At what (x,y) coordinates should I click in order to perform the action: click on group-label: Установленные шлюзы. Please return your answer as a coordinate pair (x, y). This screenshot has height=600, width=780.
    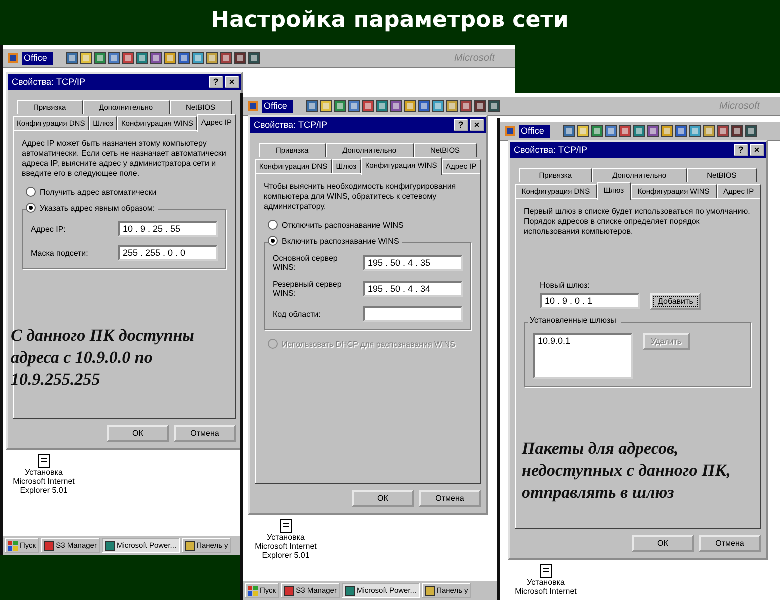
    Looking at the image, I should click on (573, 320).